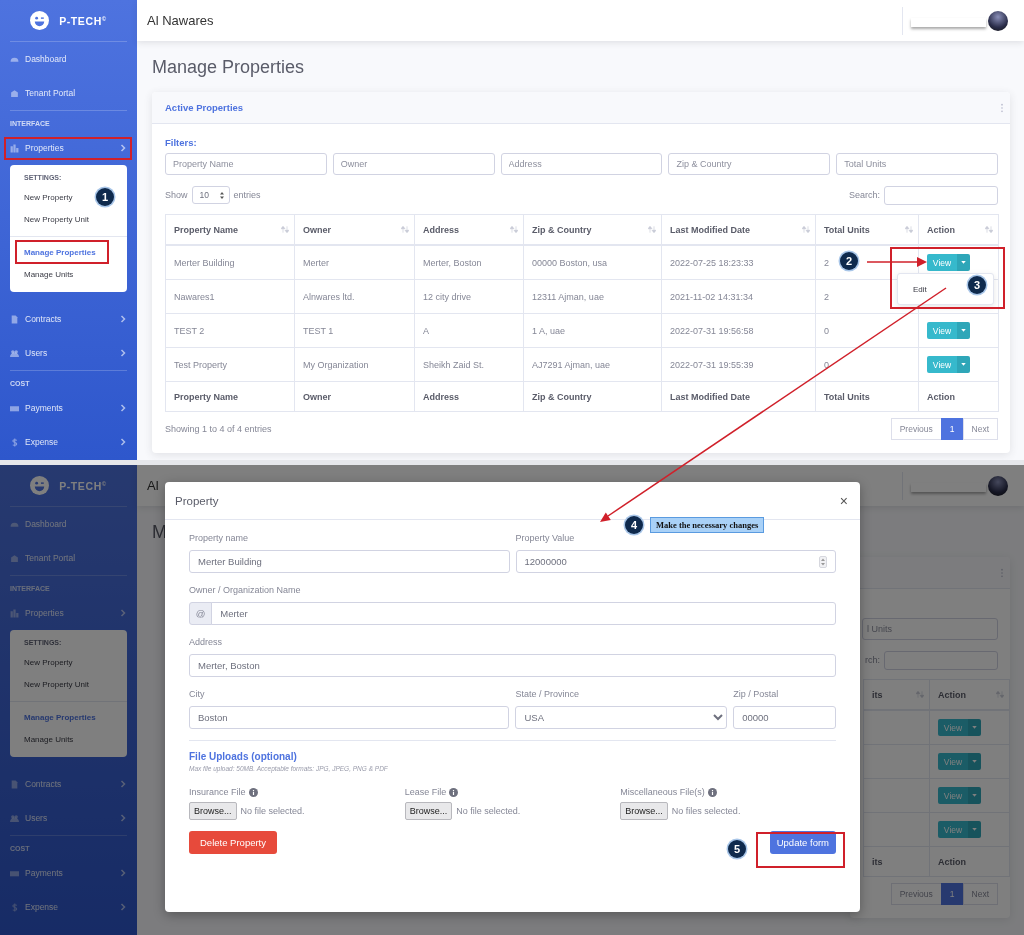 The image size is (1024, 935). Describe the element at coordinates (201, 613) in the screenshot. I see `input-prefix: @` at that location.